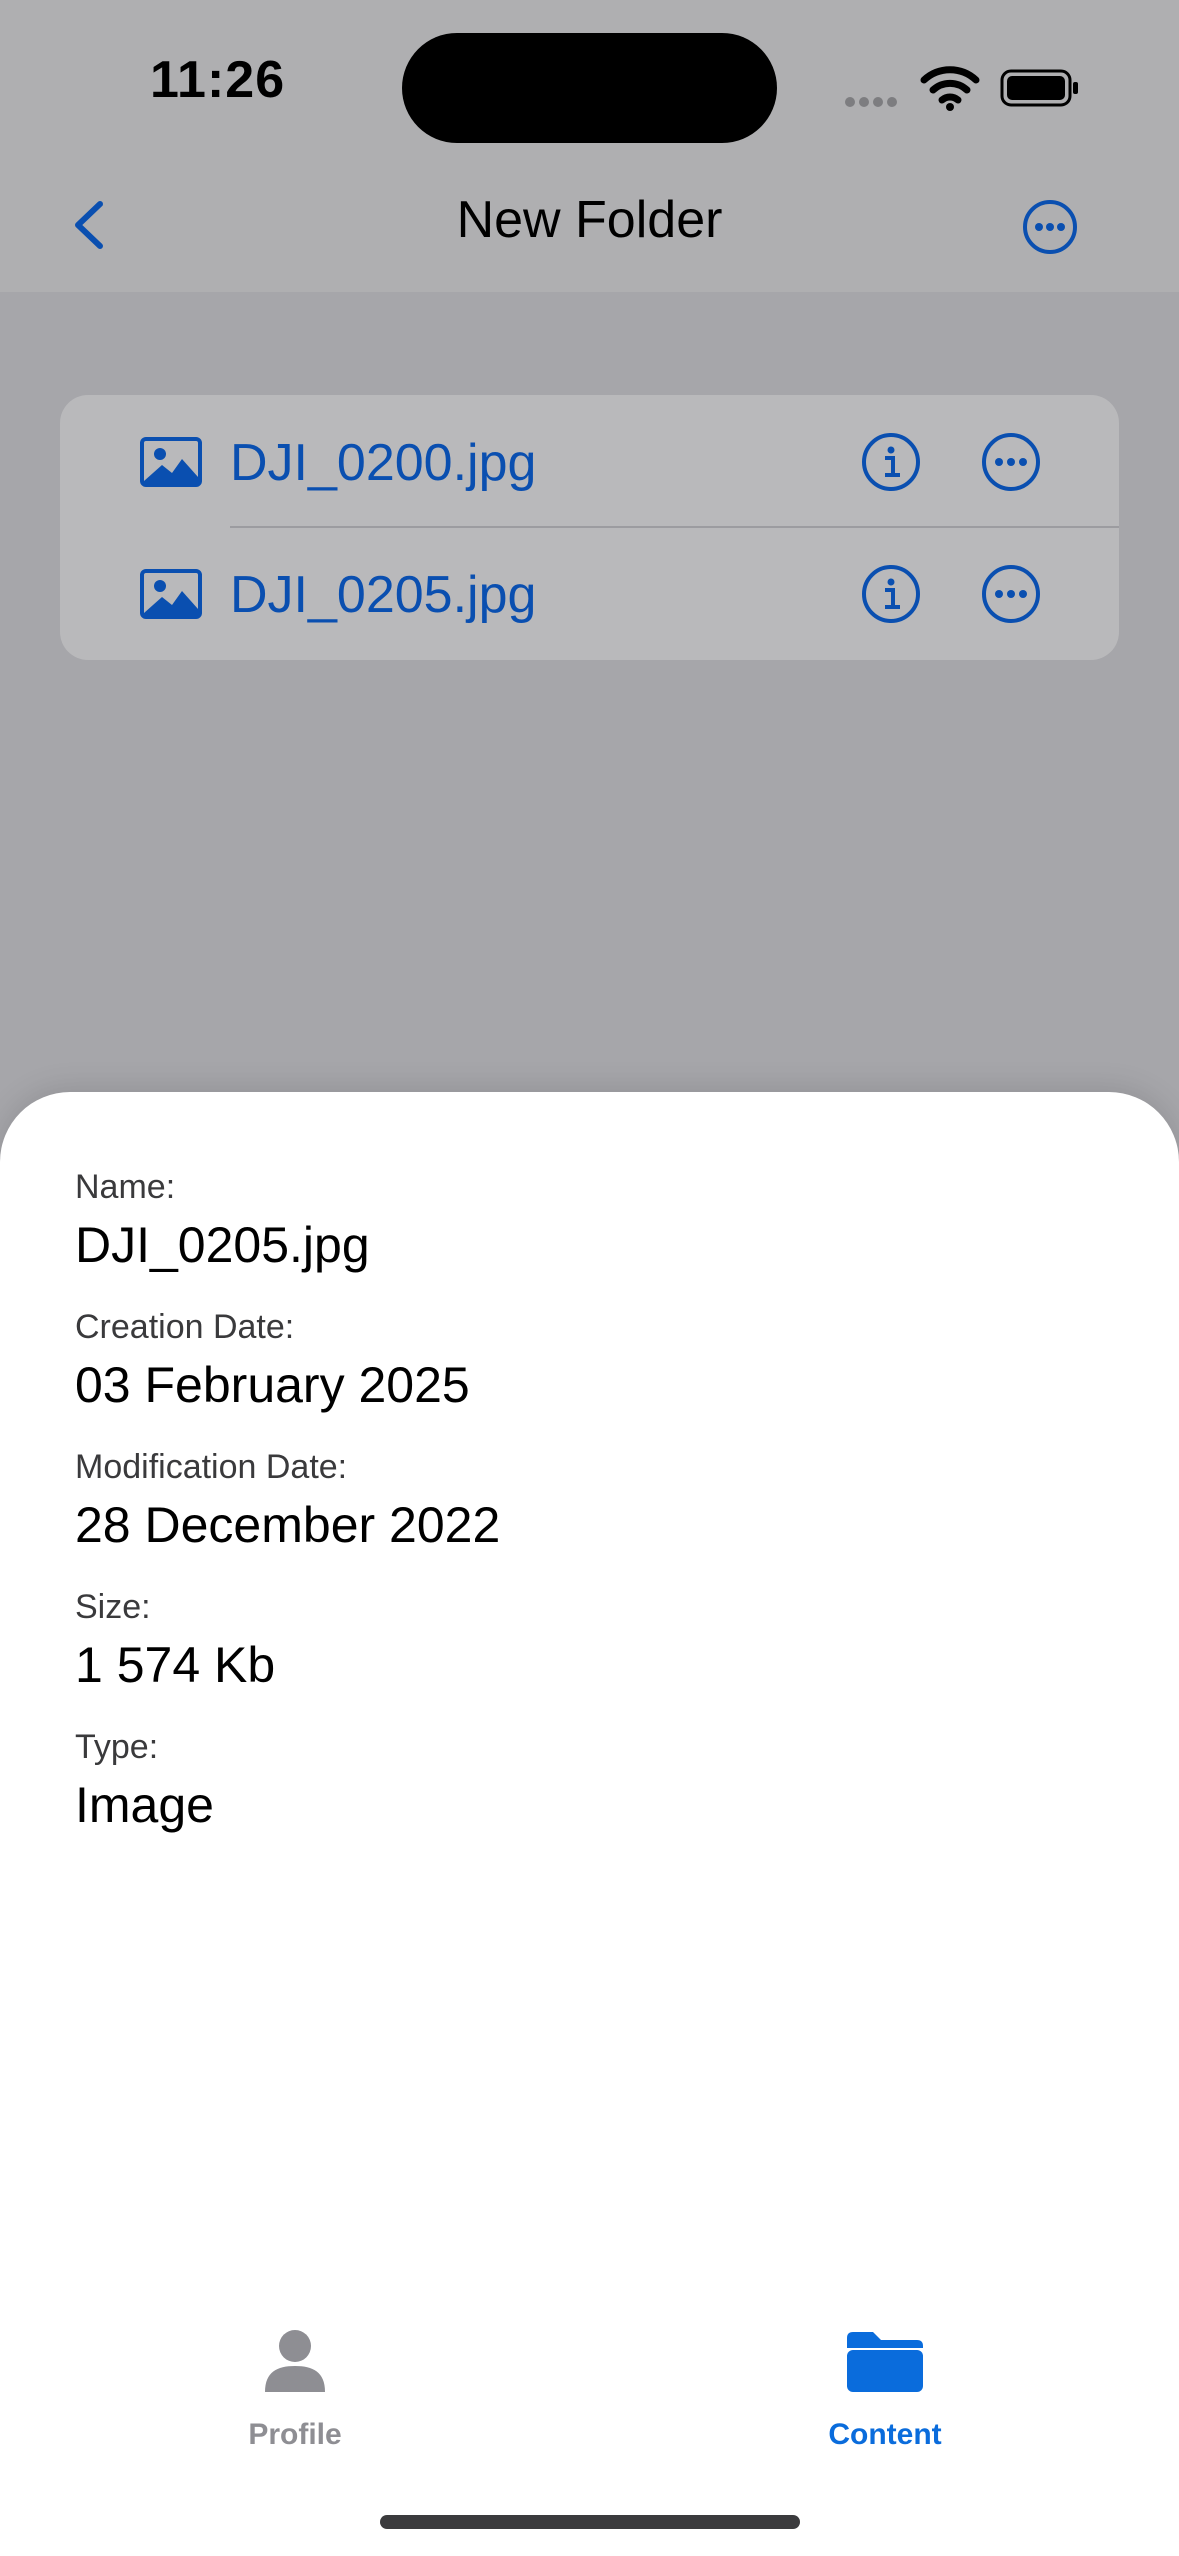 This screenshot has width=1179, height=2556. Describe the element at coordinates (383, 595) in the screenshot. I see `file-name: DJI_0205.jpg` at that location.